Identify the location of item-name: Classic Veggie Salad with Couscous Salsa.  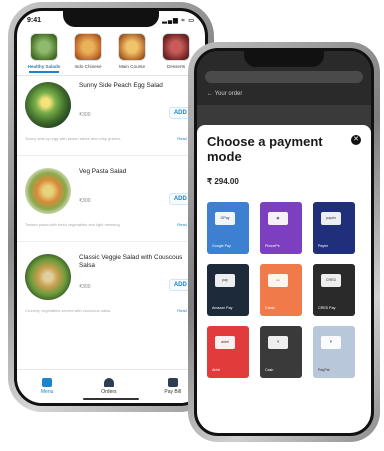
(131, 262).